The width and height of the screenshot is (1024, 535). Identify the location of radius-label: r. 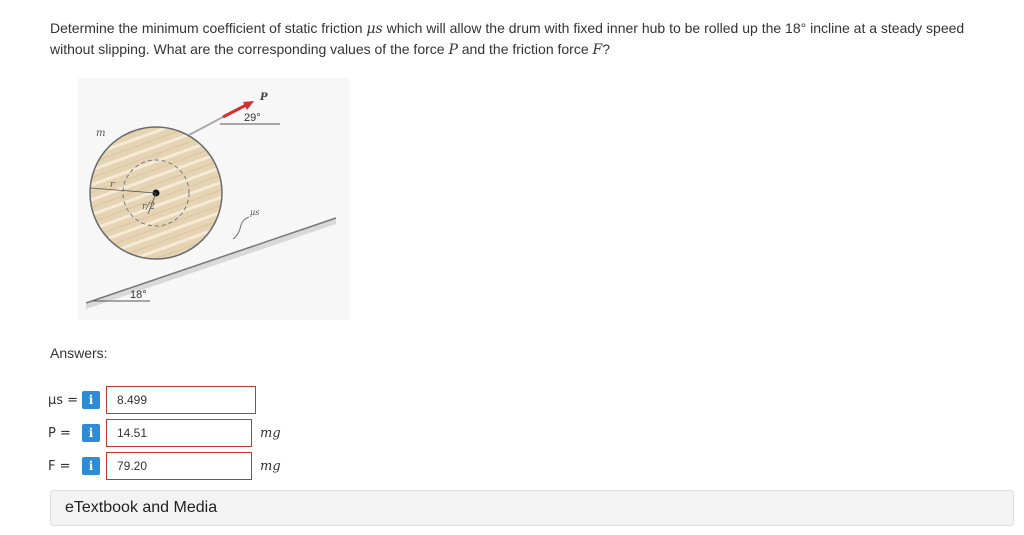
(112, 185).